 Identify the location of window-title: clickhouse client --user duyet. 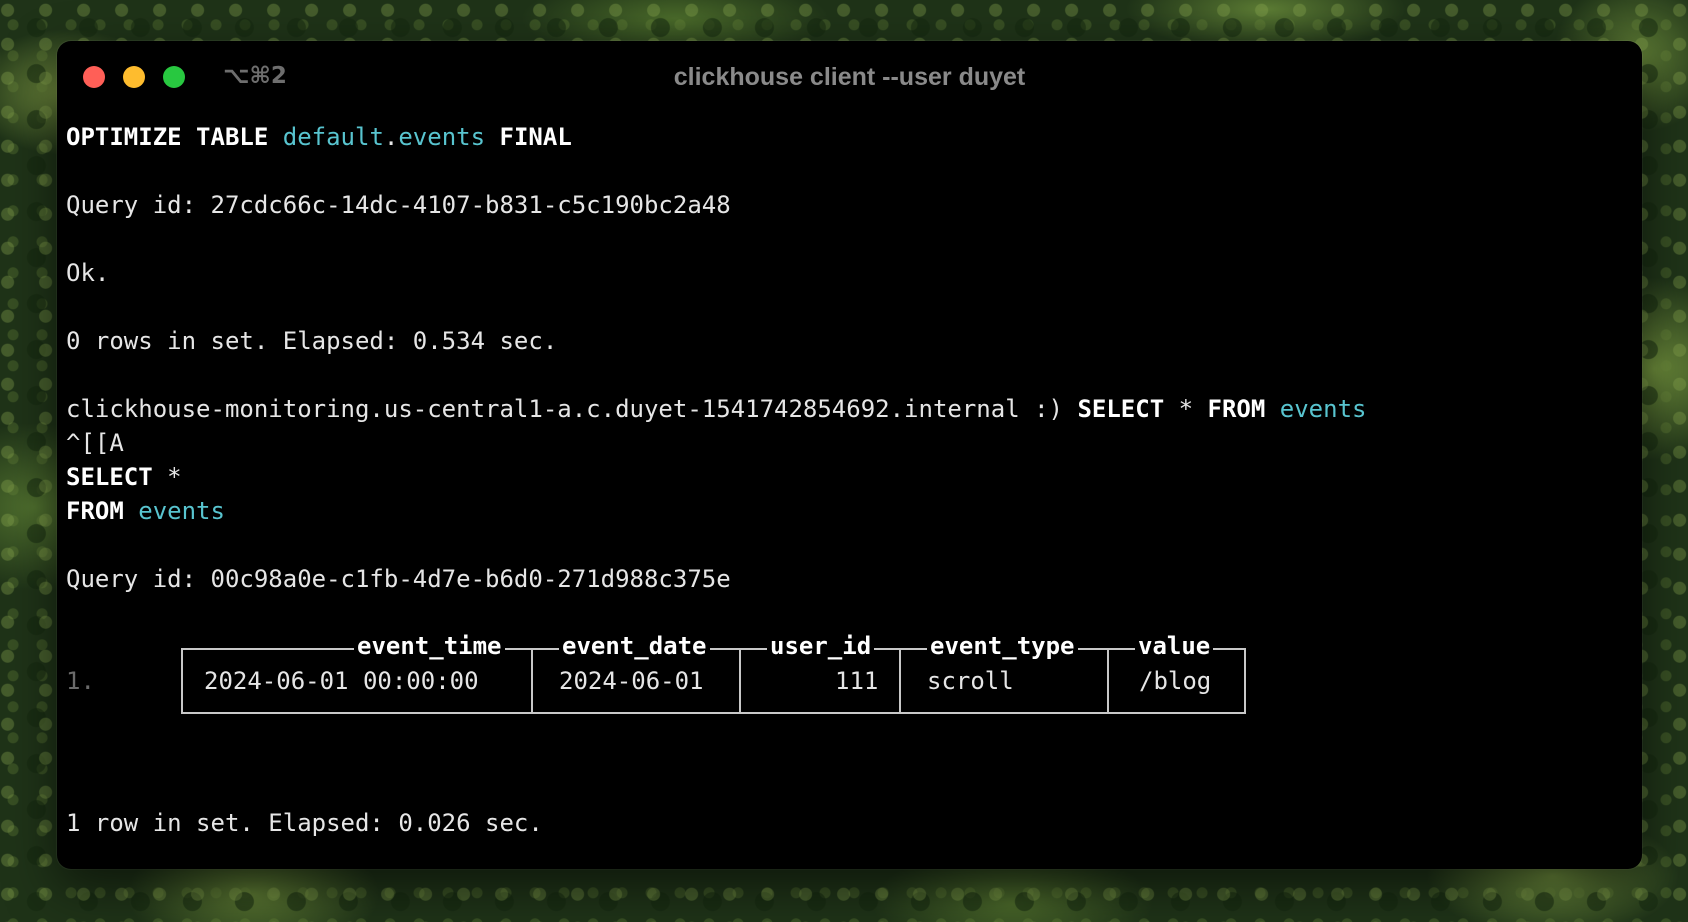
(849, 77).